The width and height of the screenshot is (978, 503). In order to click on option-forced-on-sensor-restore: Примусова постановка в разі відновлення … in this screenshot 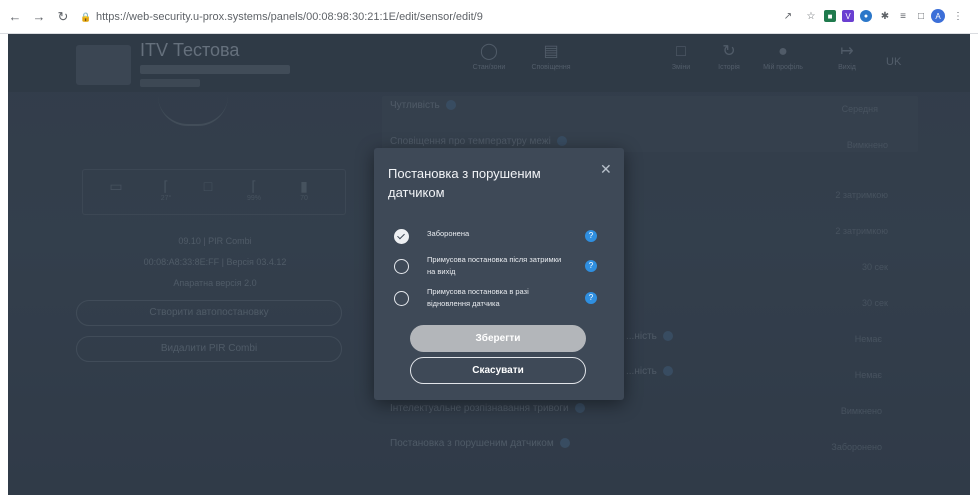, I will do `click(499, 300)`.